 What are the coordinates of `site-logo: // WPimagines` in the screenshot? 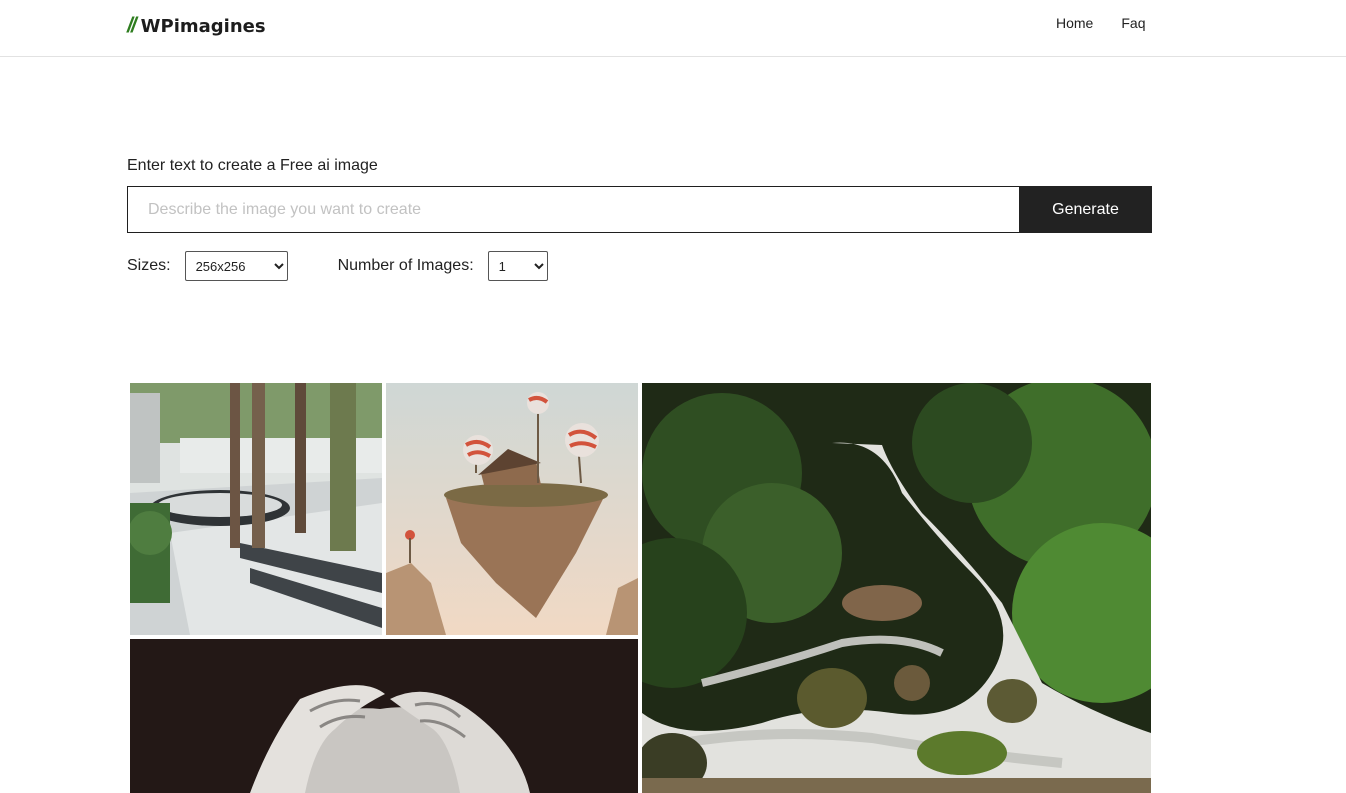 It's located at (196, 26).